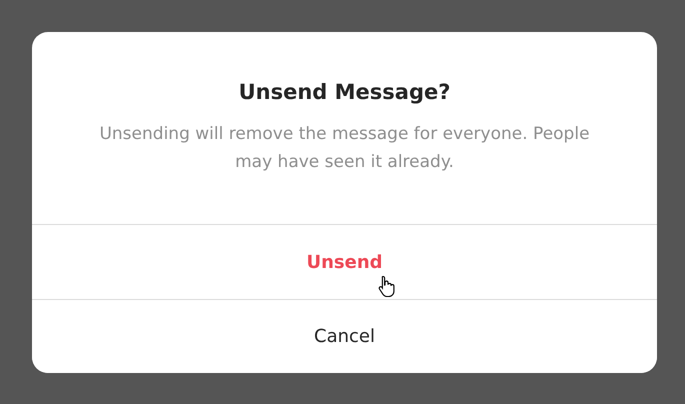 This screenshot has width=685, height=404. What do you see at coordinates (344, 148) in the screenshot?
I see `dialog-message: Unsending will remove the message for everyone. People may have seen it already.` at bounding box center [344, 148].